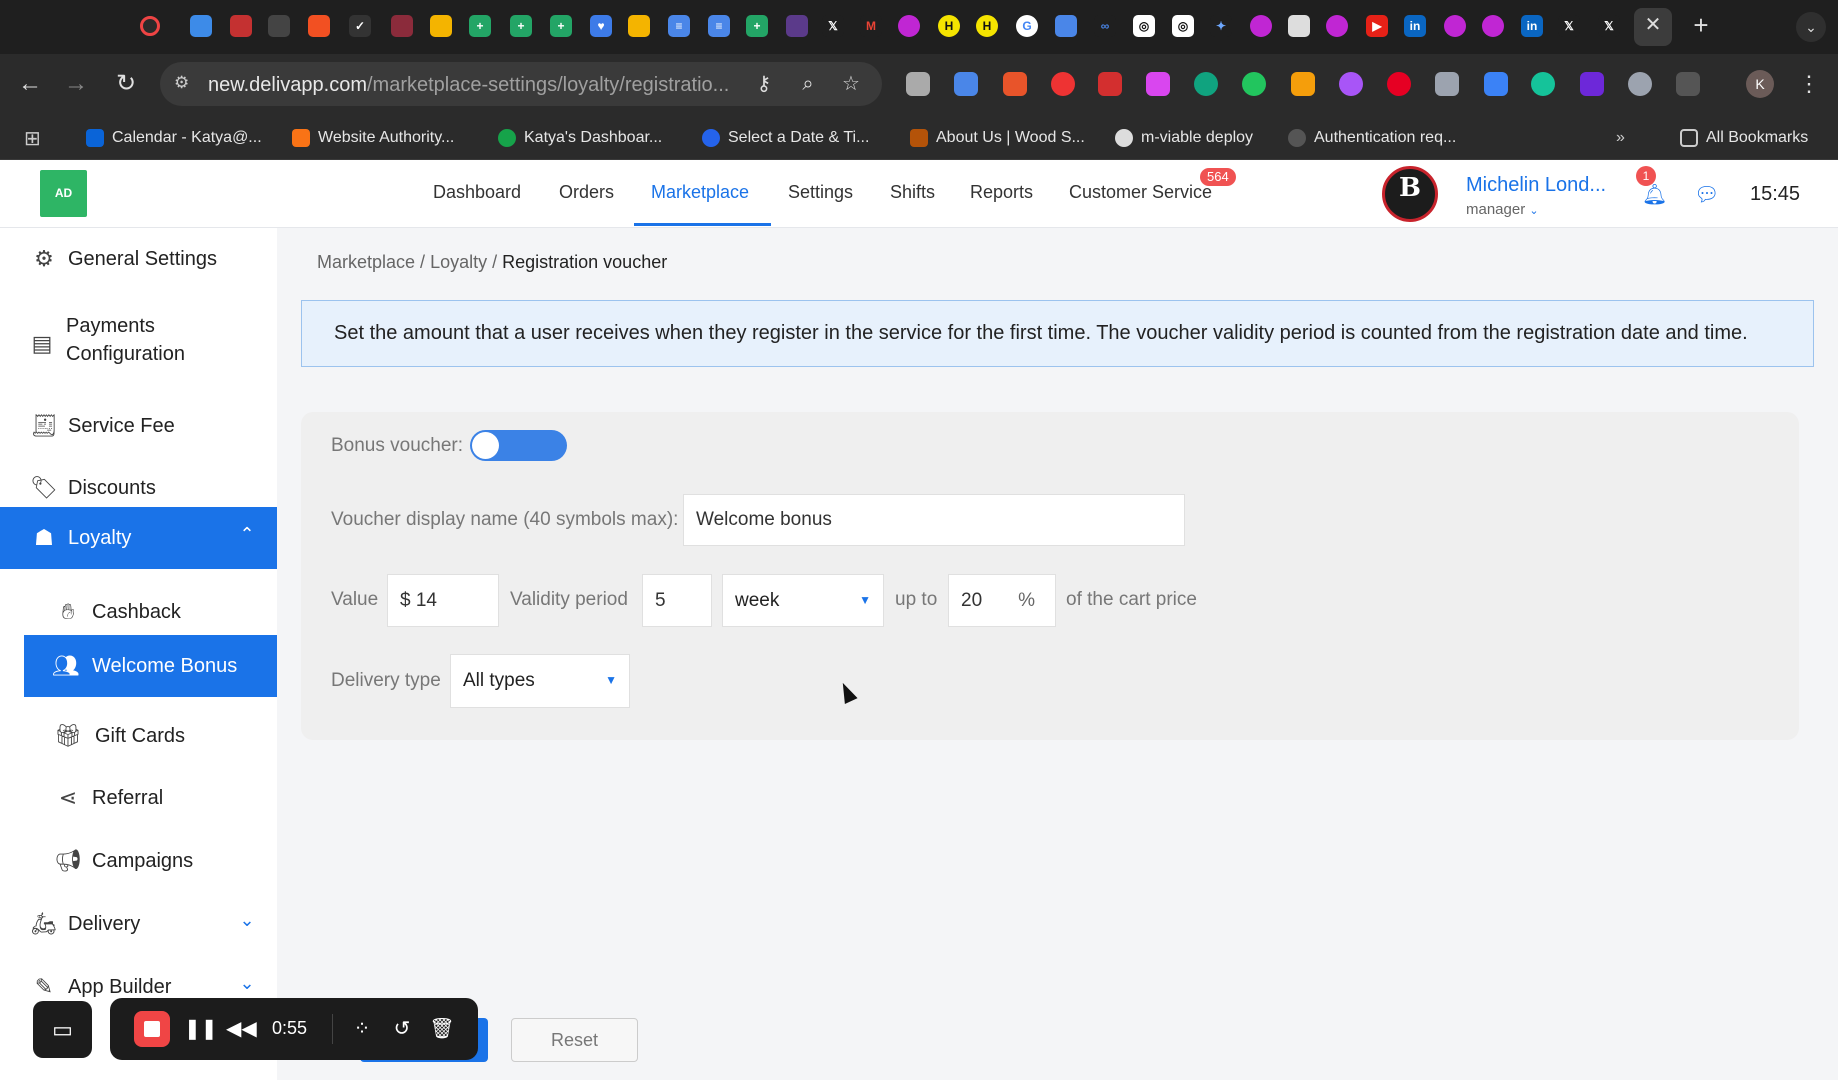  I want to click on tab-favicon-doc, so click(1299, 26).